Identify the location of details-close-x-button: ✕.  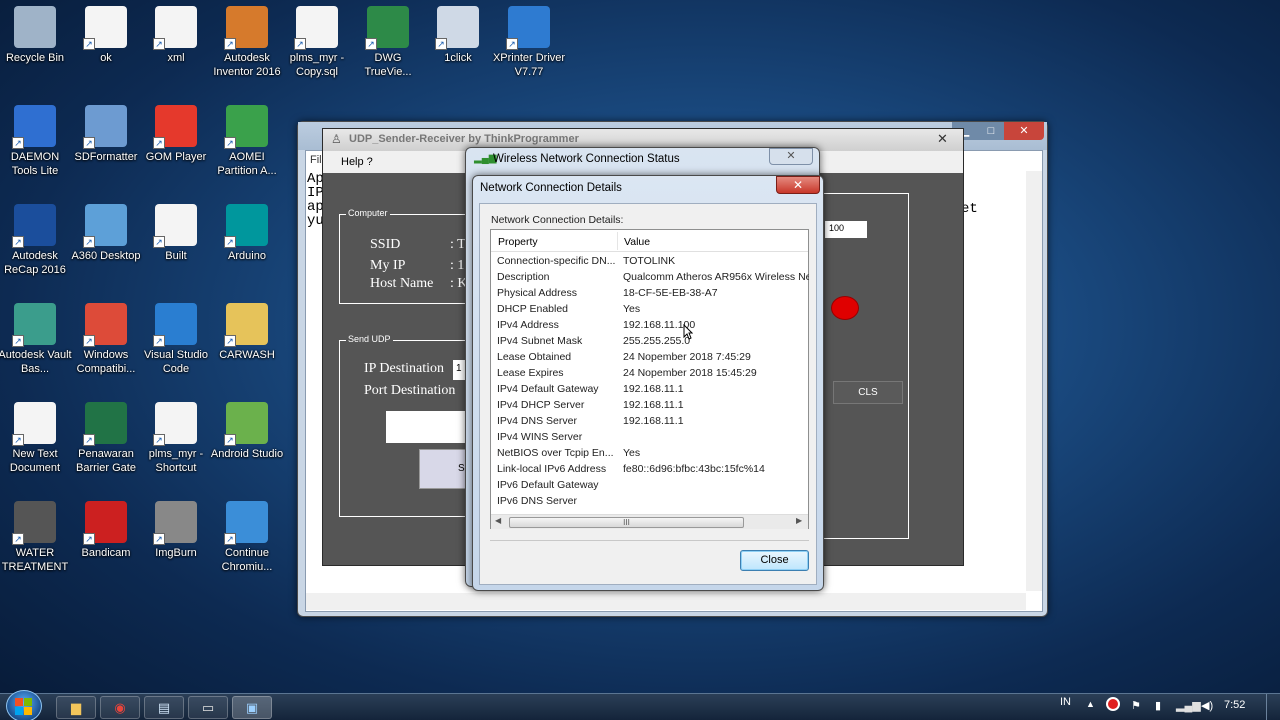
(798, 185).